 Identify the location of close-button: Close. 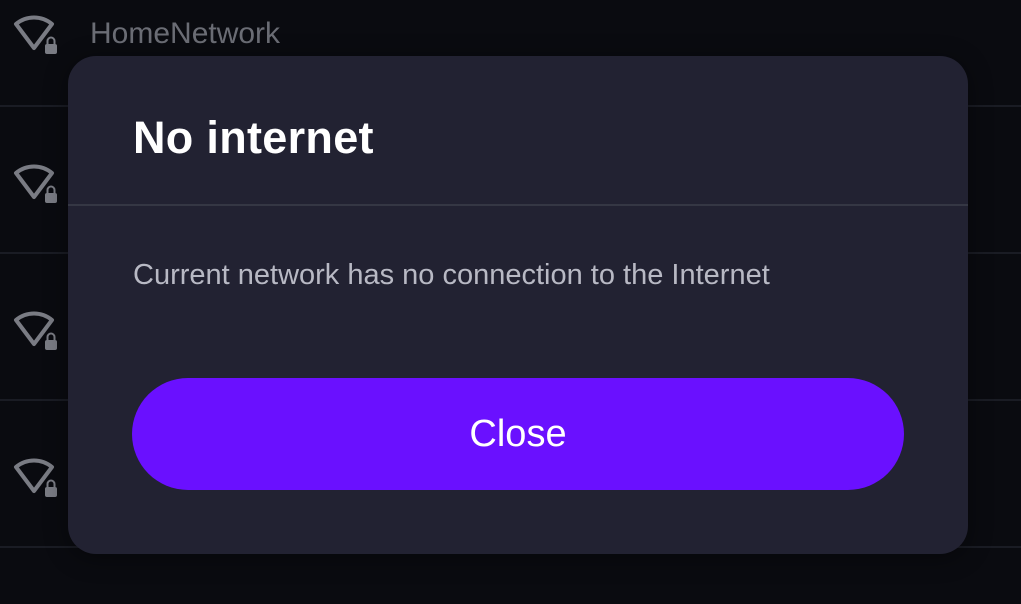
(518, 434).